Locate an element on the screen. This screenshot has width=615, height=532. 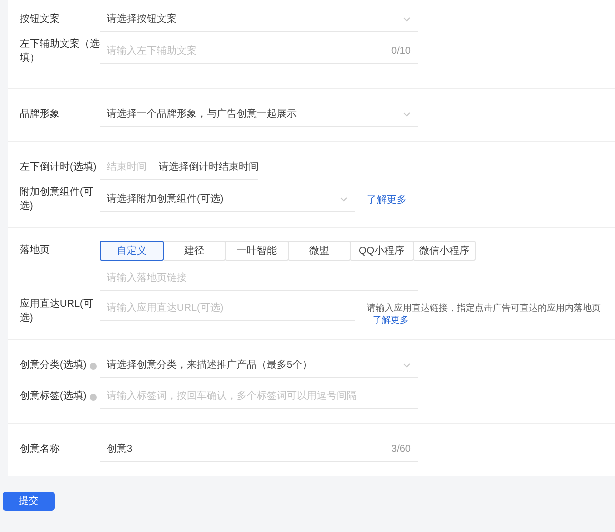
tab: QQ小程序 is located at coordinates (382, 251).